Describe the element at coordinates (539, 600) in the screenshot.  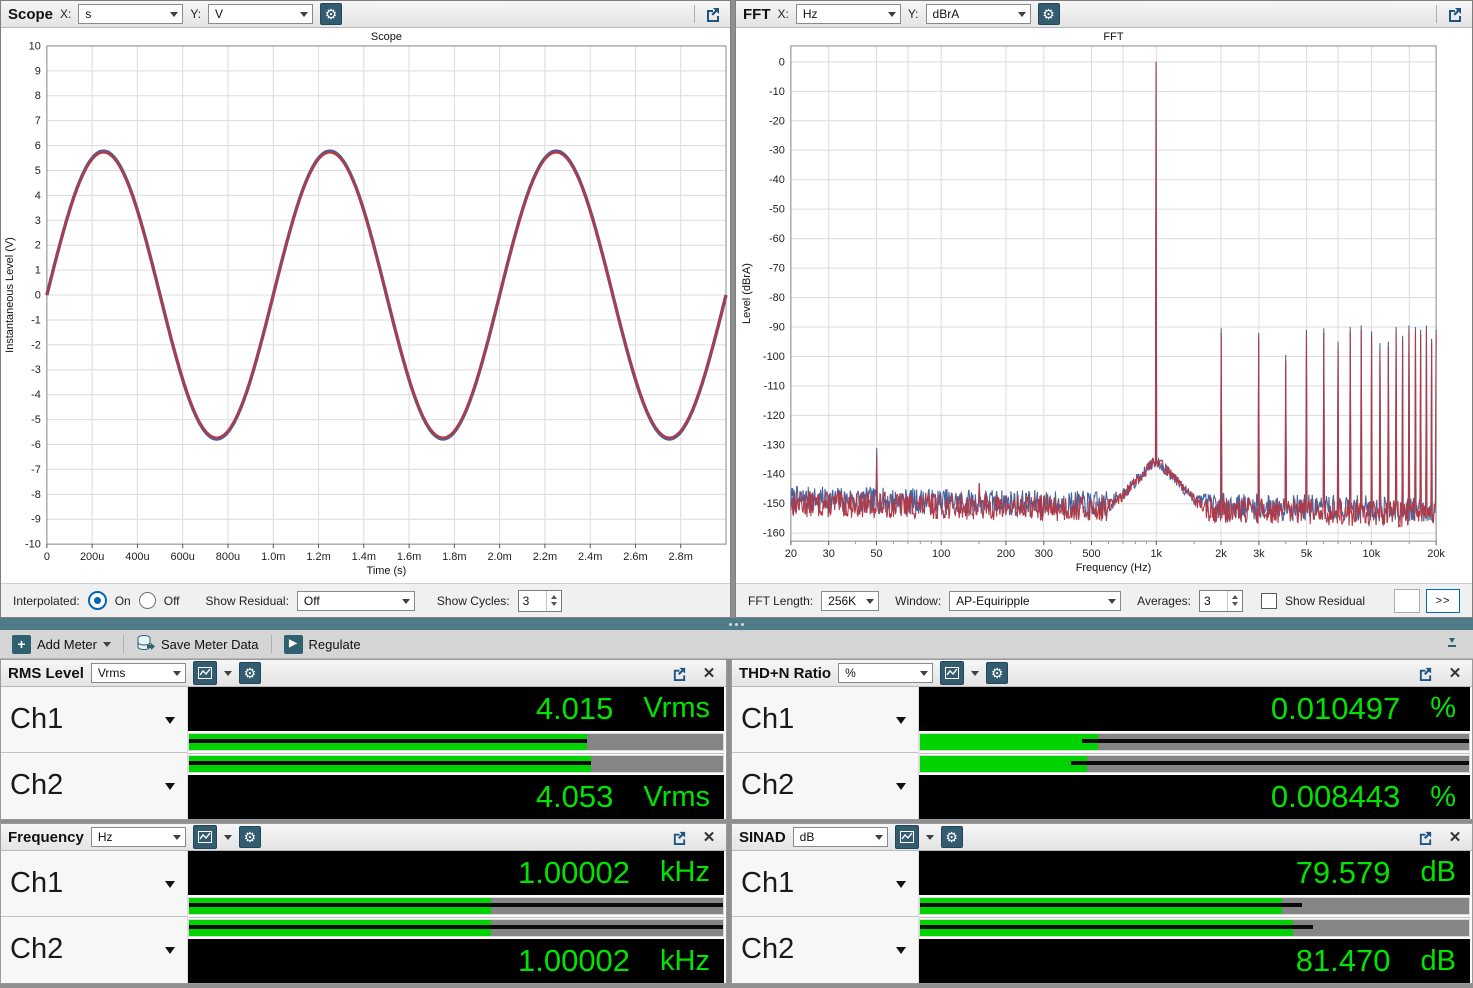
I see `show-cycles-input: 3` at that location.